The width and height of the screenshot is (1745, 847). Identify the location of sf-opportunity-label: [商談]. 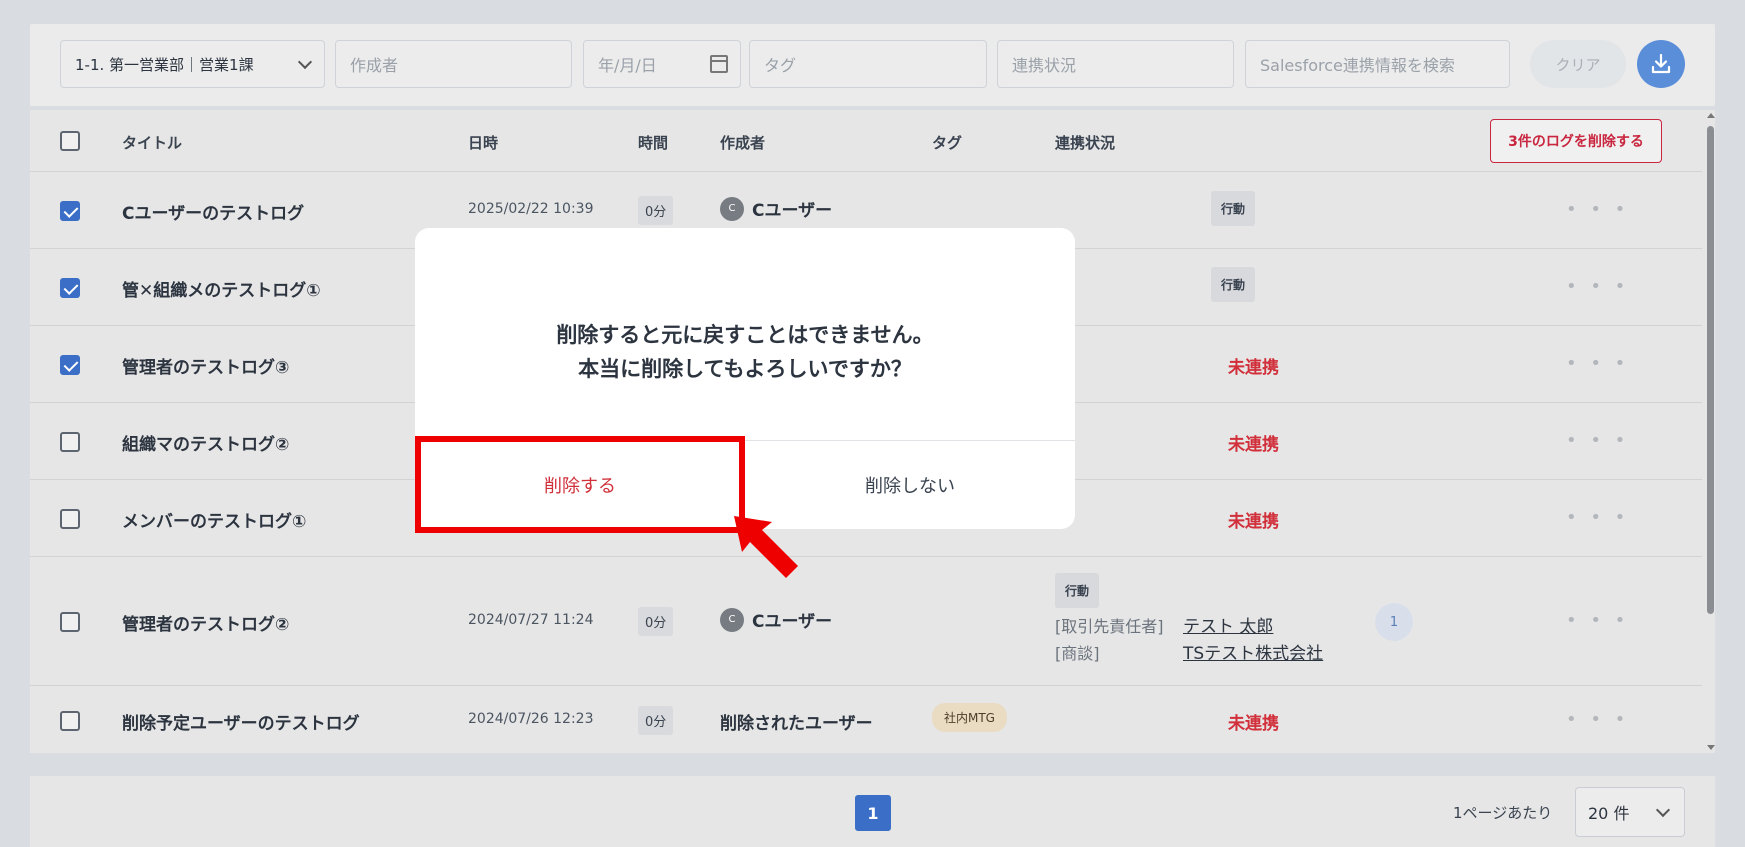
(1077, 653).